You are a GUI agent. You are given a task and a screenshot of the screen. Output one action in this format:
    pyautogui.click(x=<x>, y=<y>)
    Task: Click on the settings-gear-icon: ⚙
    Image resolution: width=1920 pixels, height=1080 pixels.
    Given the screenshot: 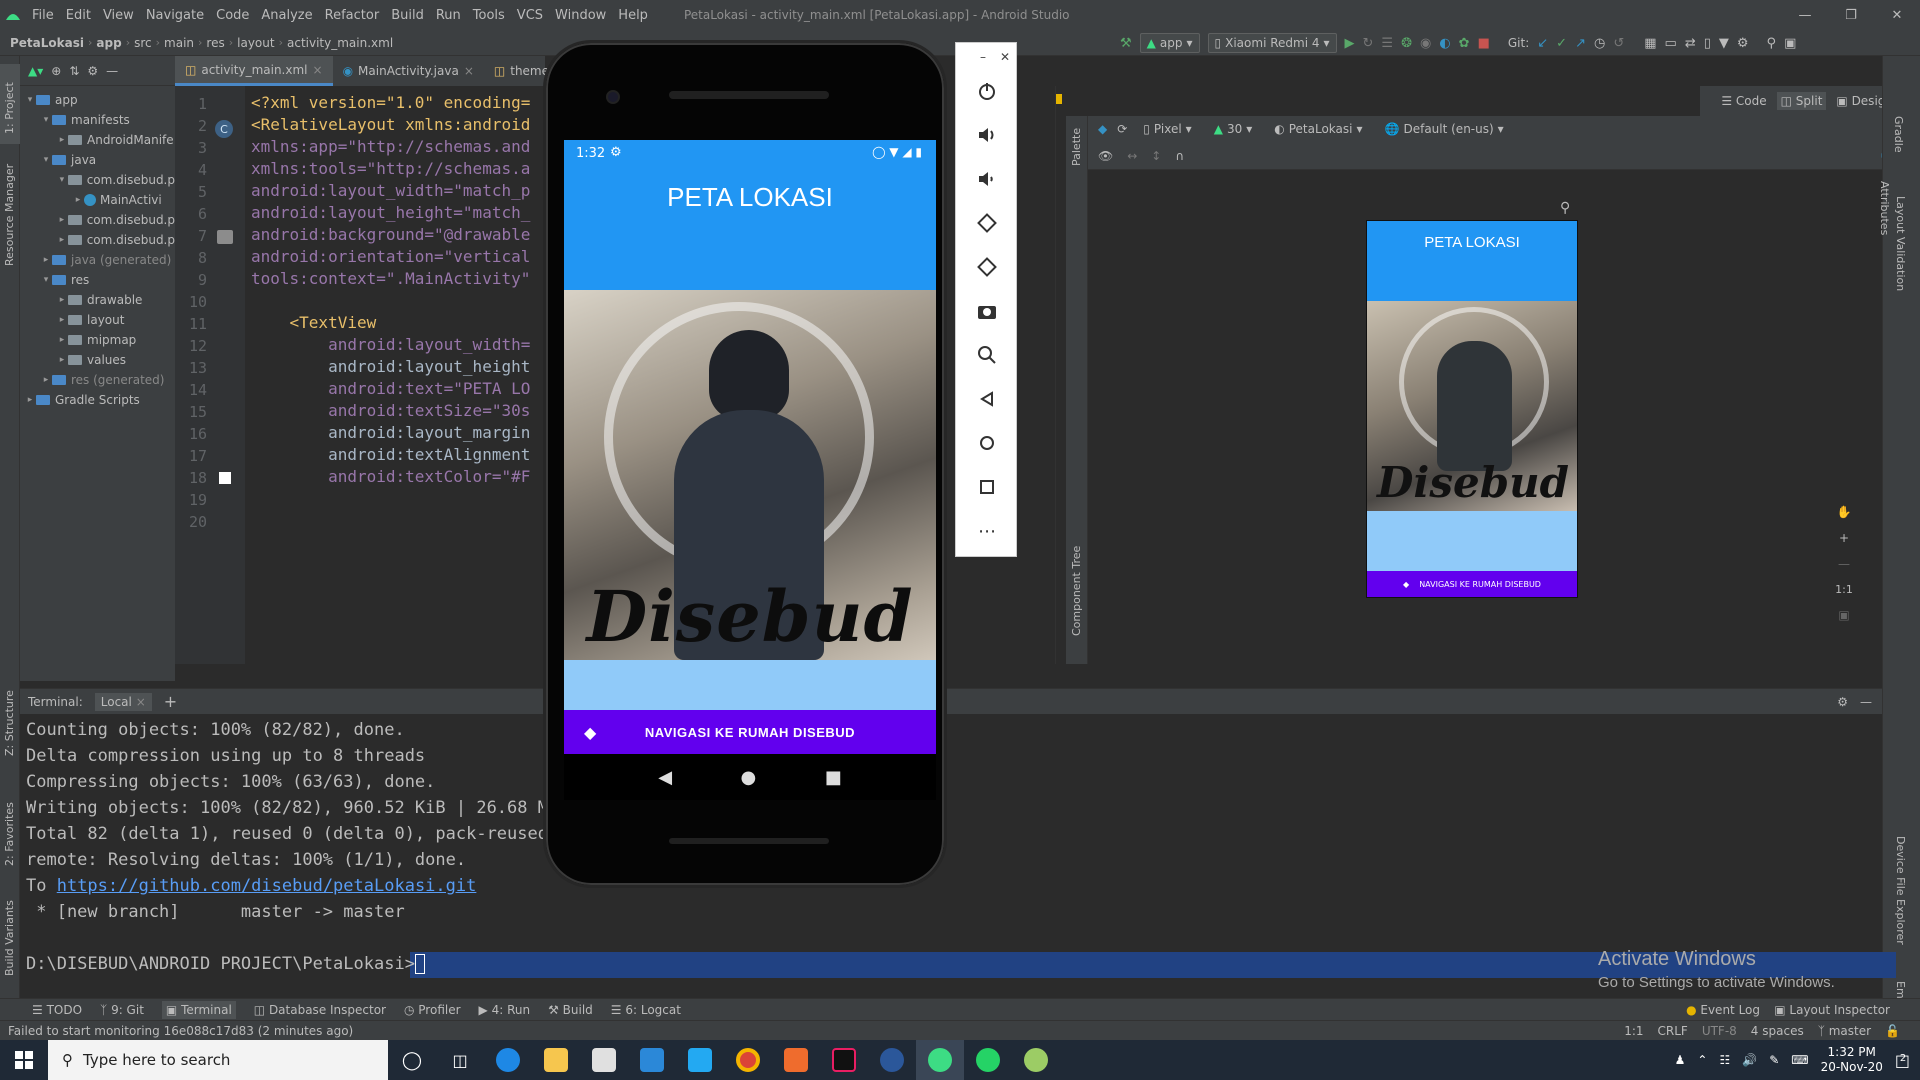 What is the action you would take?
    pyautogui.click(x=92, y=71)
    